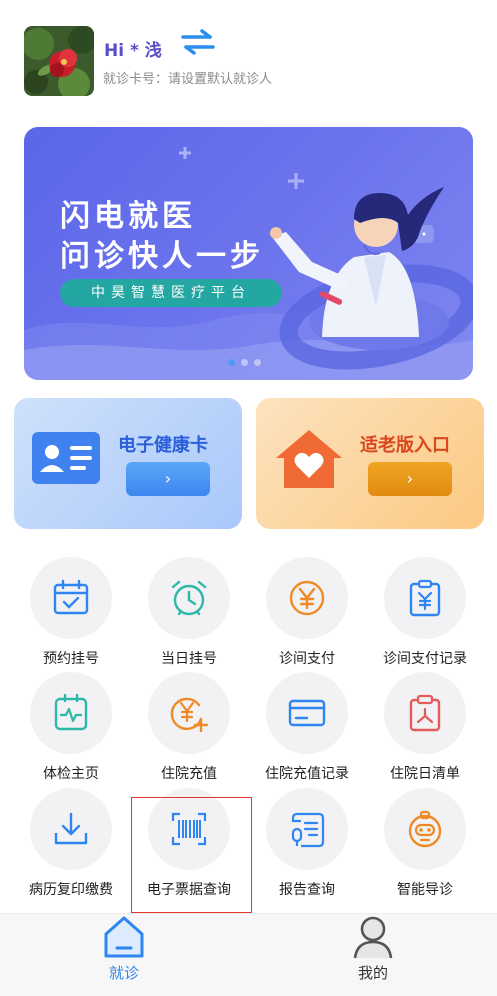  I want to click on grid-item-inpatient-daily-list: 住院日清单, so click(425, 727).